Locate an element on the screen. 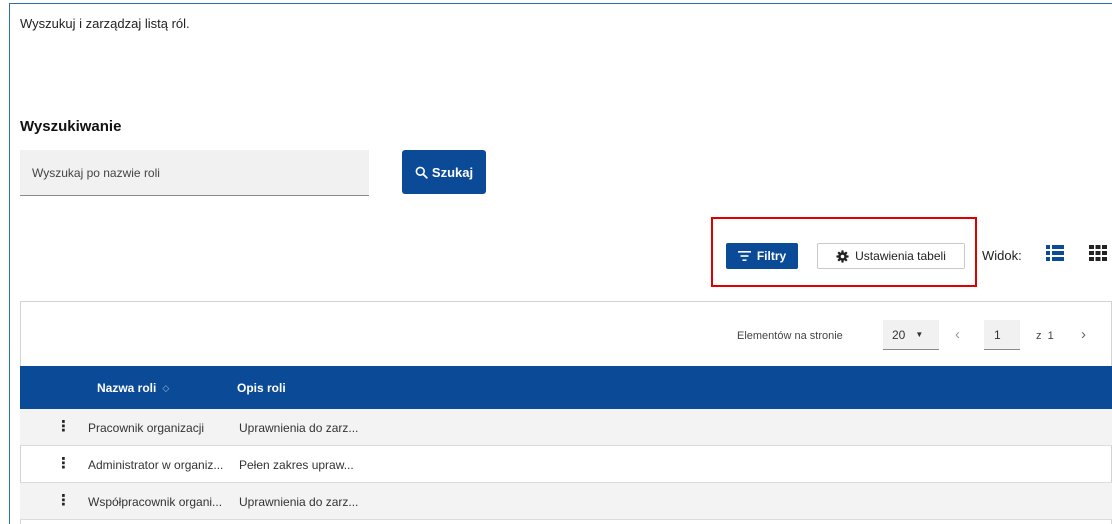 This screenshot has height=524, width=1112. column-header-role-name: Nazwa roli ◇ is located at coordinates (133, 388).